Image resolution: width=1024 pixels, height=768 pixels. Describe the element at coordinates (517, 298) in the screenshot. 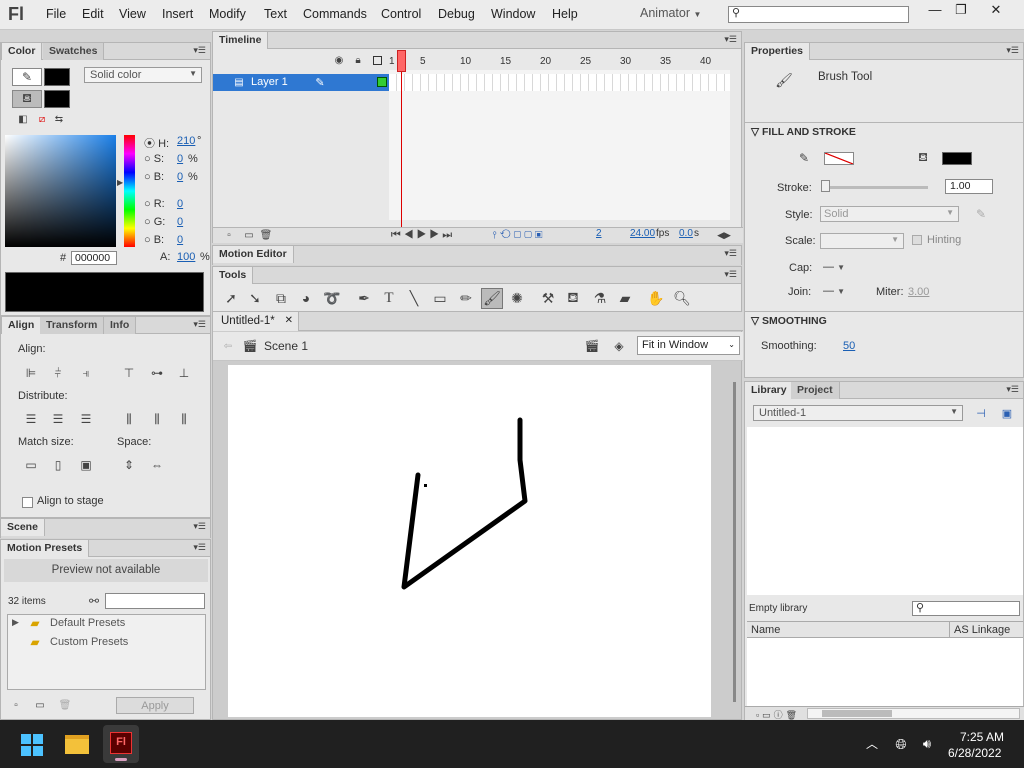

I see `deco-tool-icon: ✺` at that location.